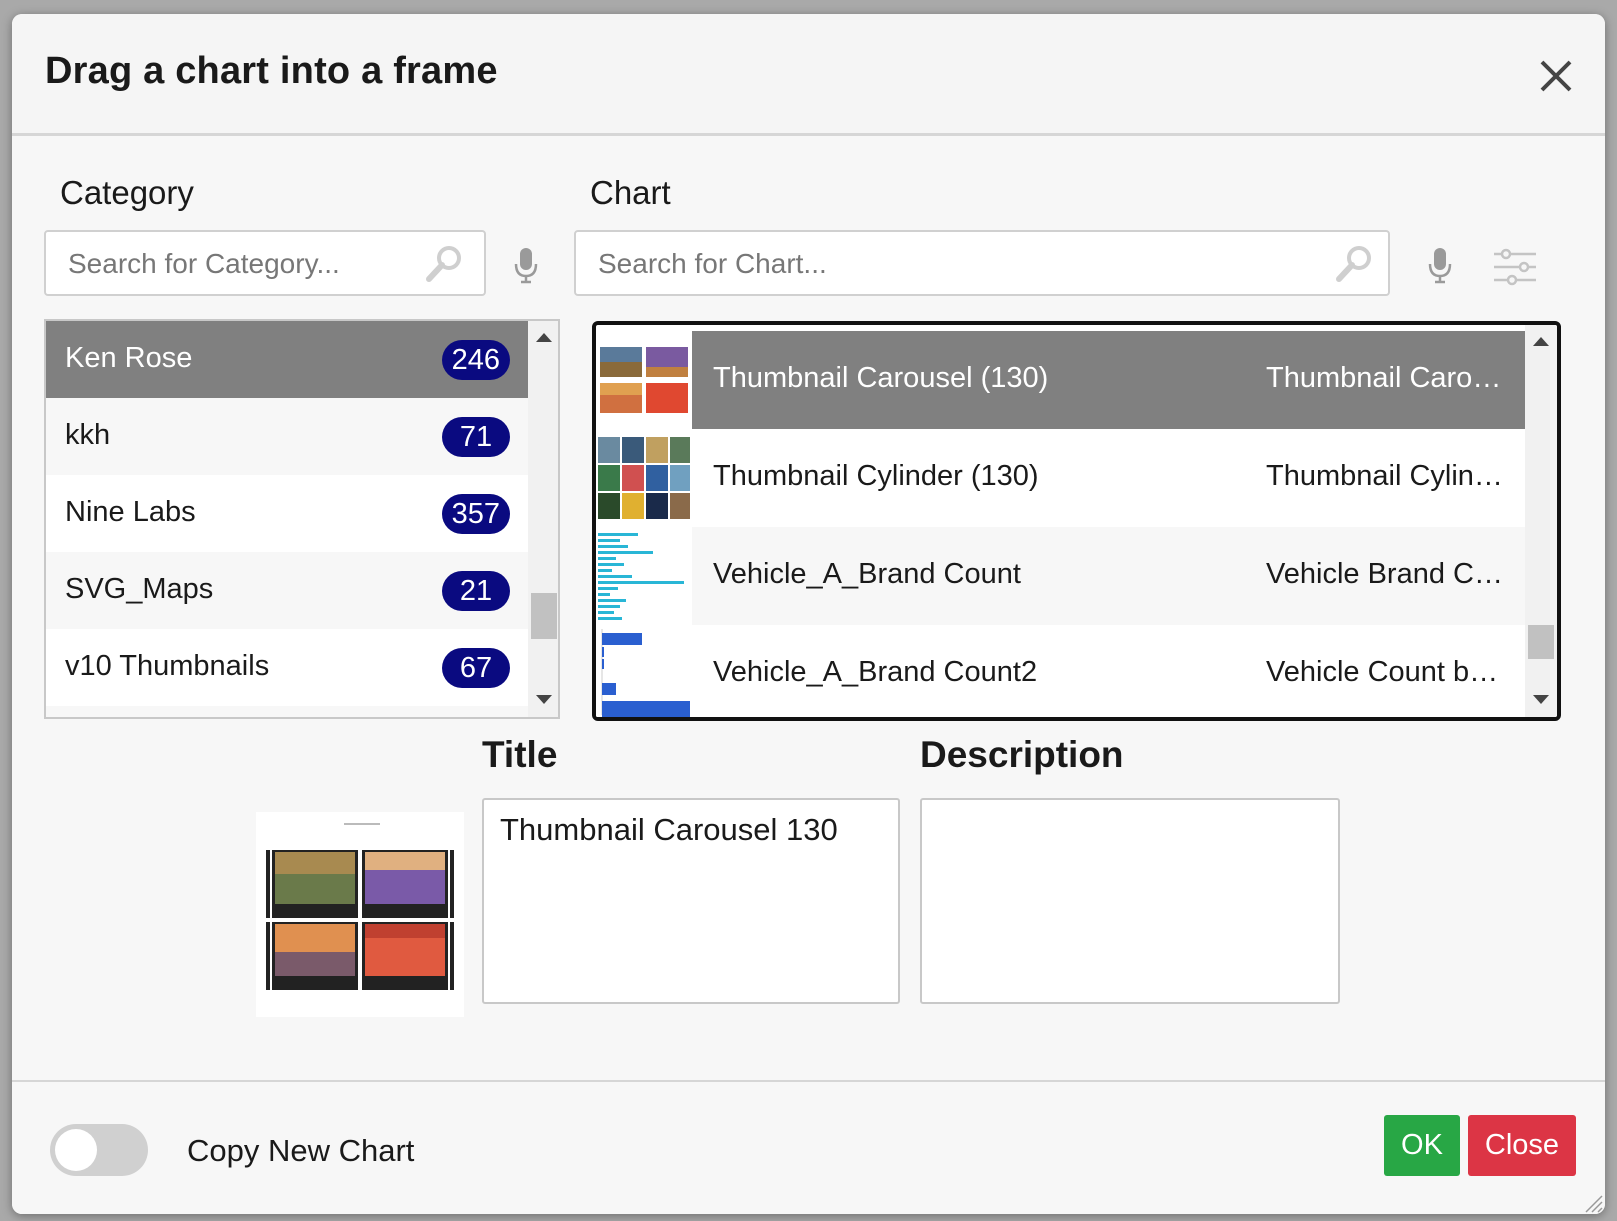  I want to click on chart-search-input, so click(956, 264).